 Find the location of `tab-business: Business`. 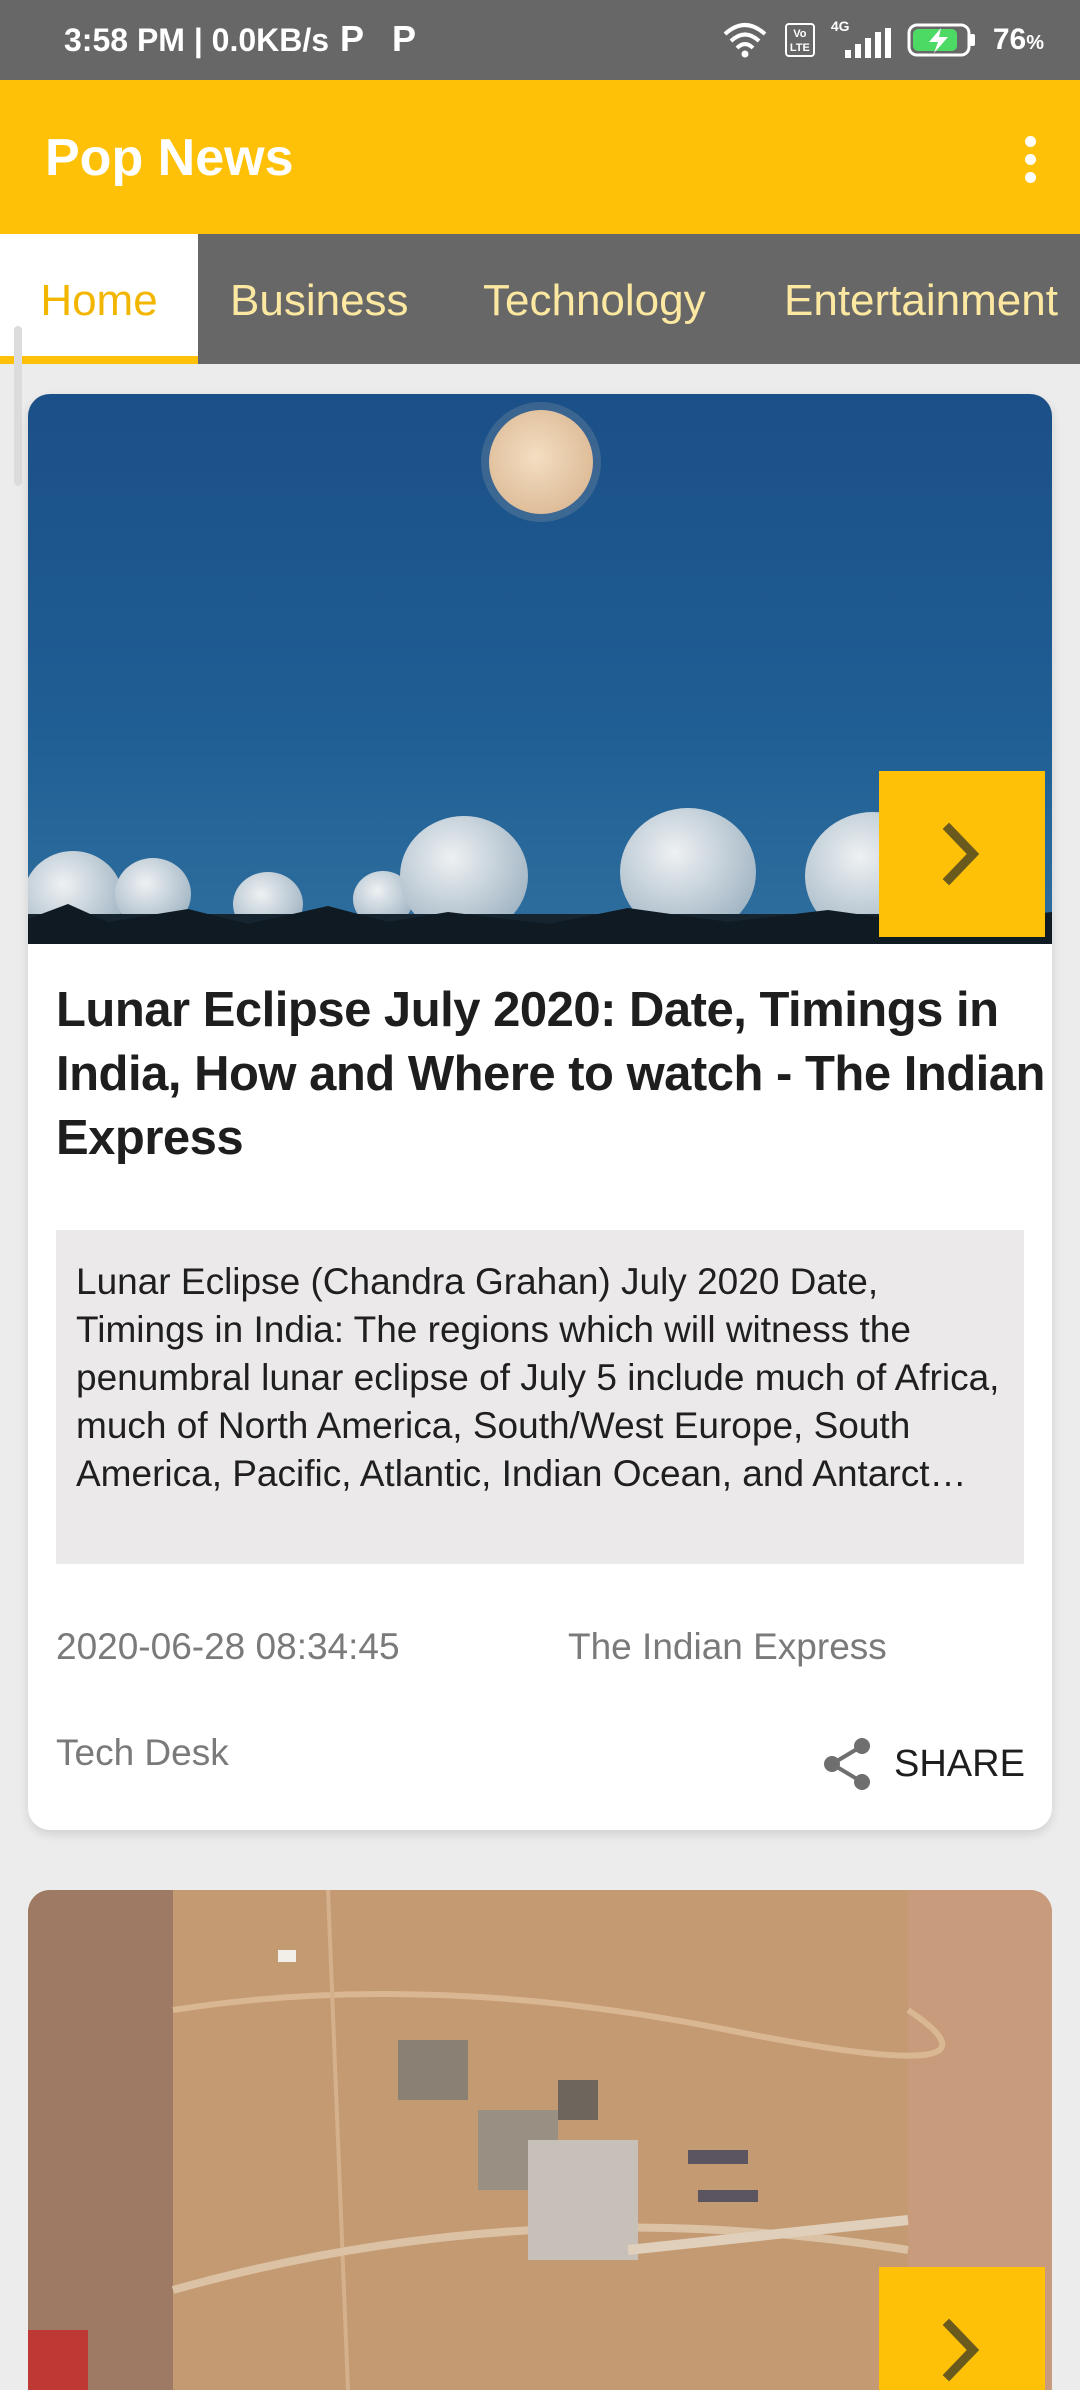

tab-business: Business is located at coordinates (319, 299).